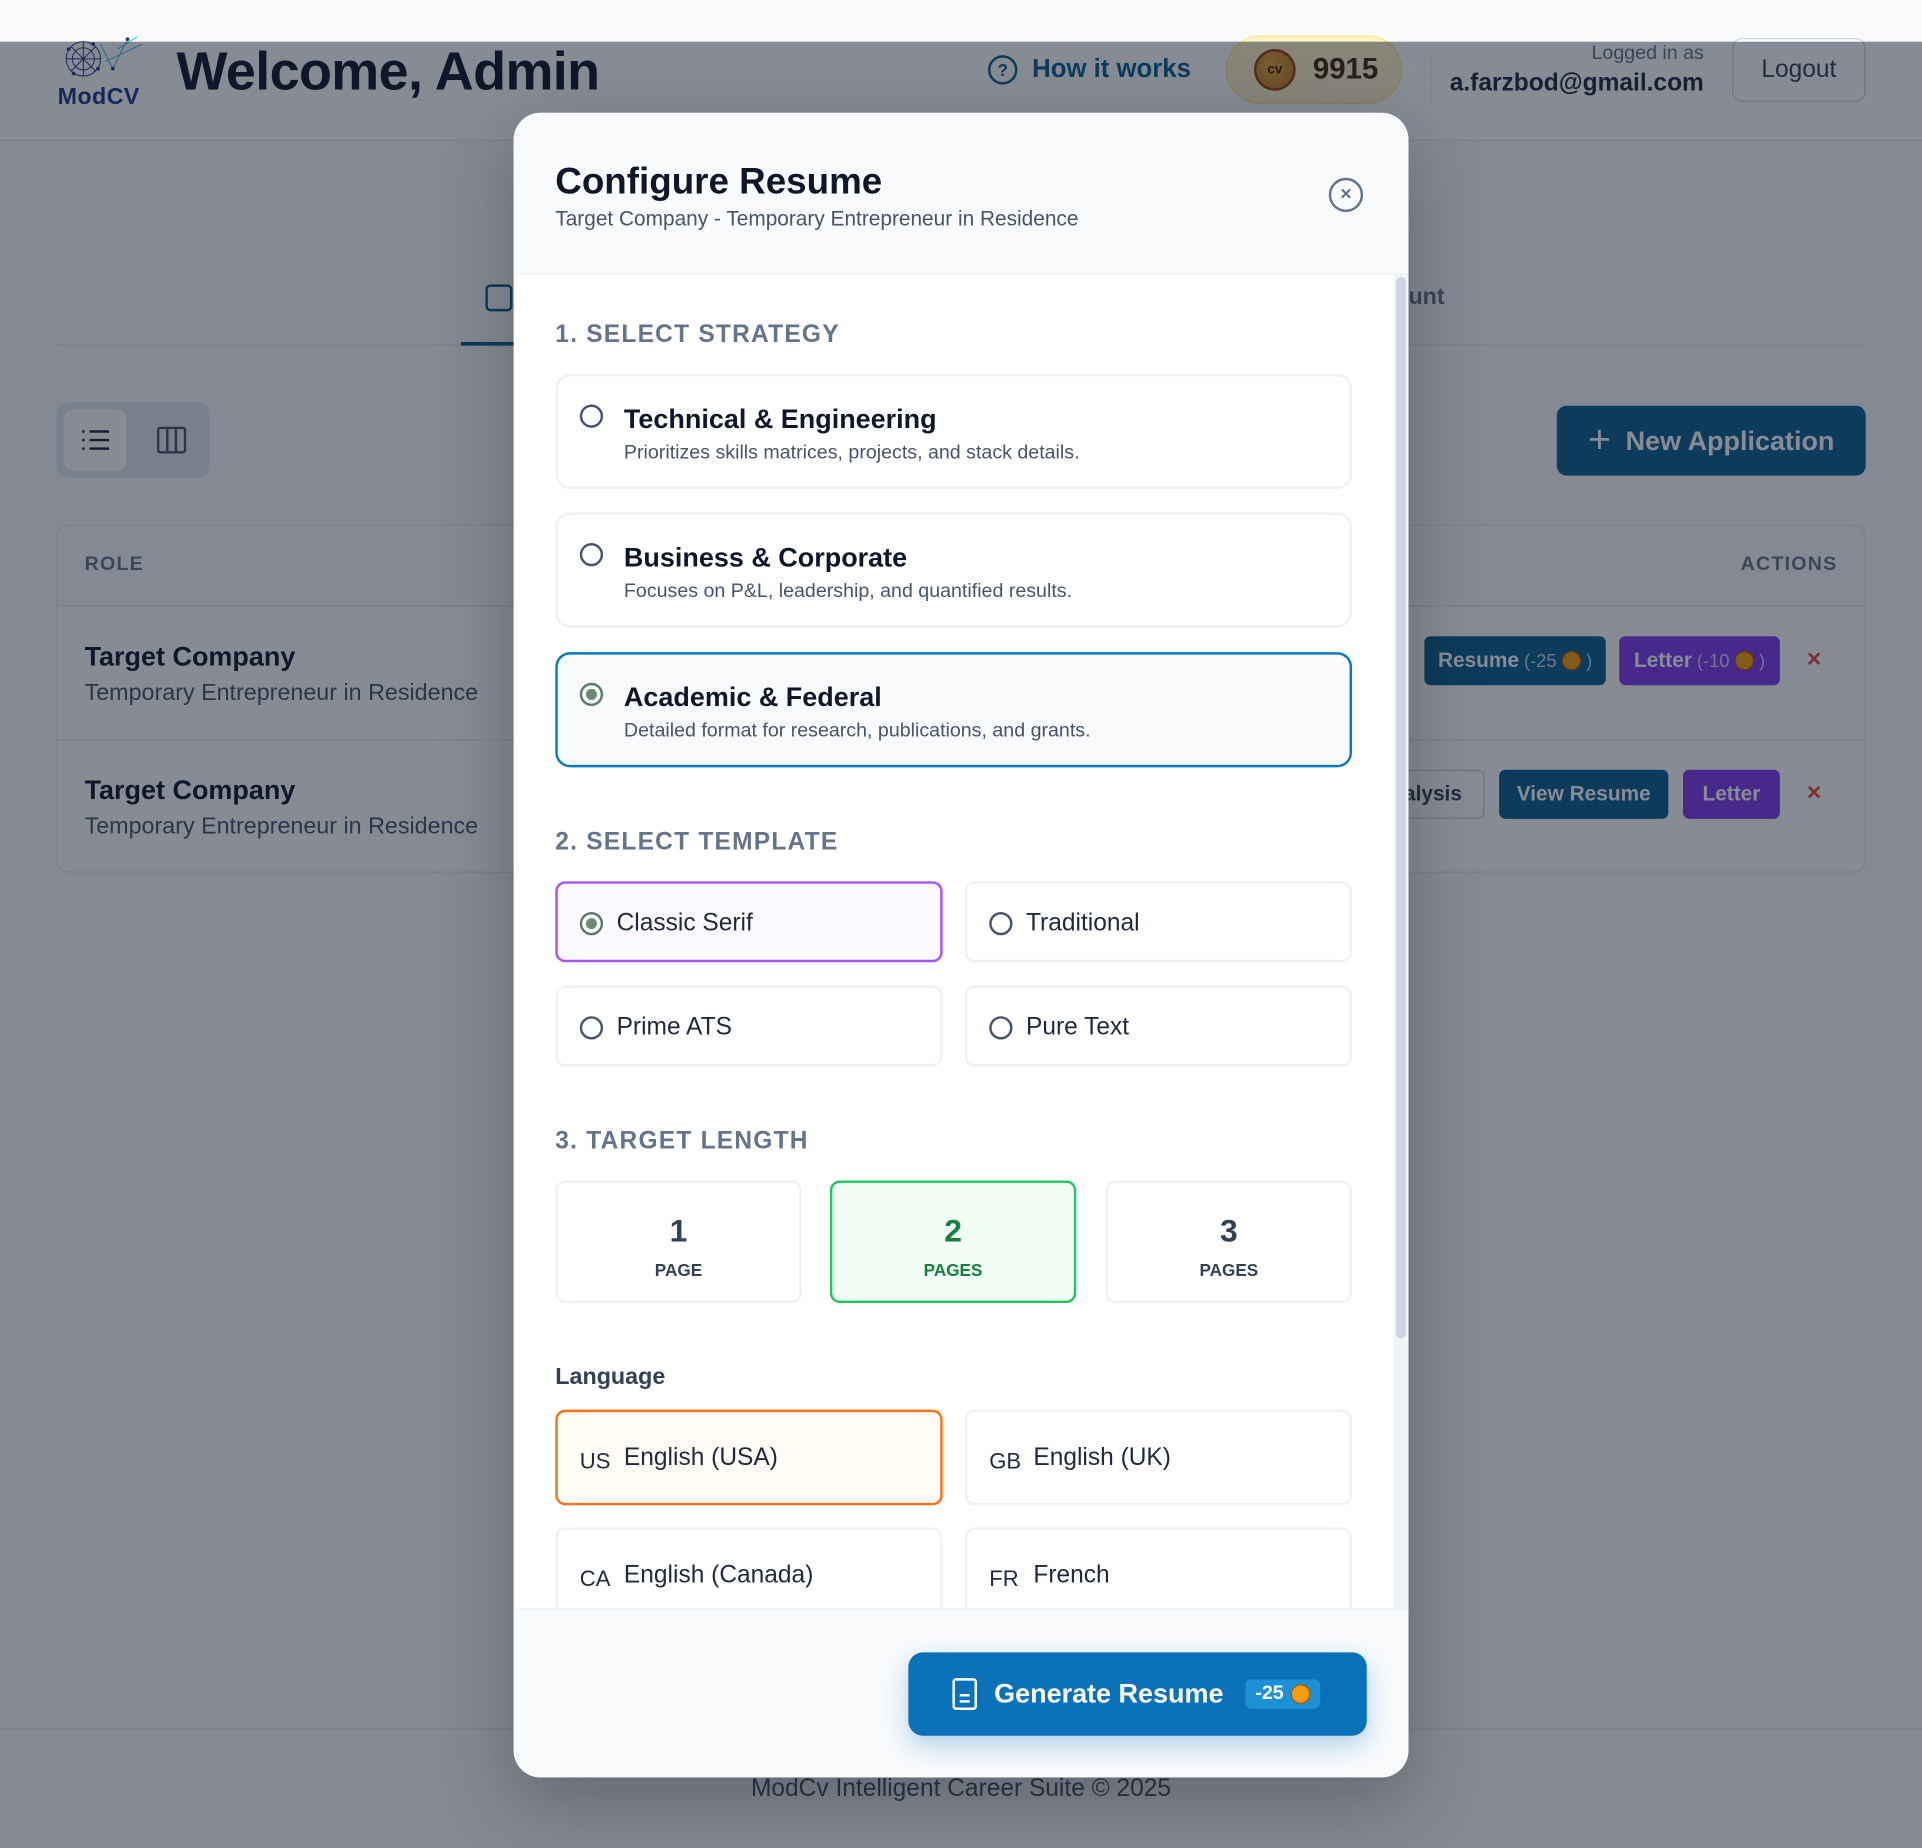 The image size is (1922, 1848). I want to click on generate-resume-label: Generate Resume, so click(1109, 1693).